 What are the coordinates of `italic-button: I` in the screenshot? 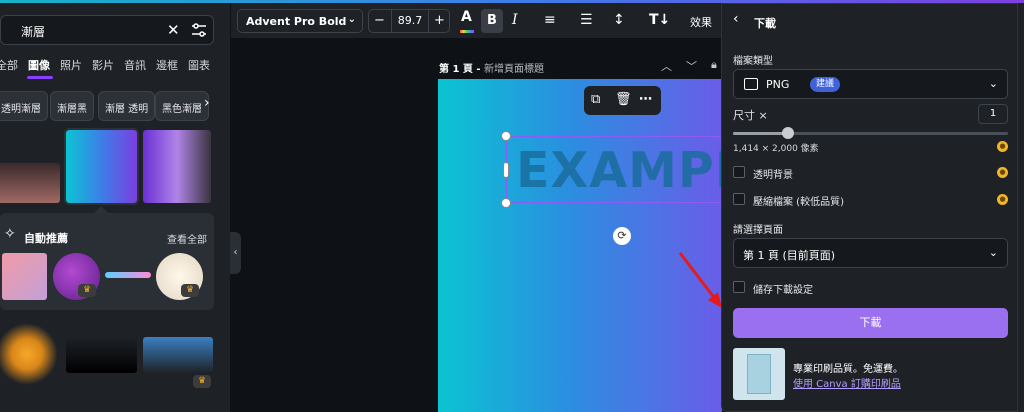 It's located at (515, 20).